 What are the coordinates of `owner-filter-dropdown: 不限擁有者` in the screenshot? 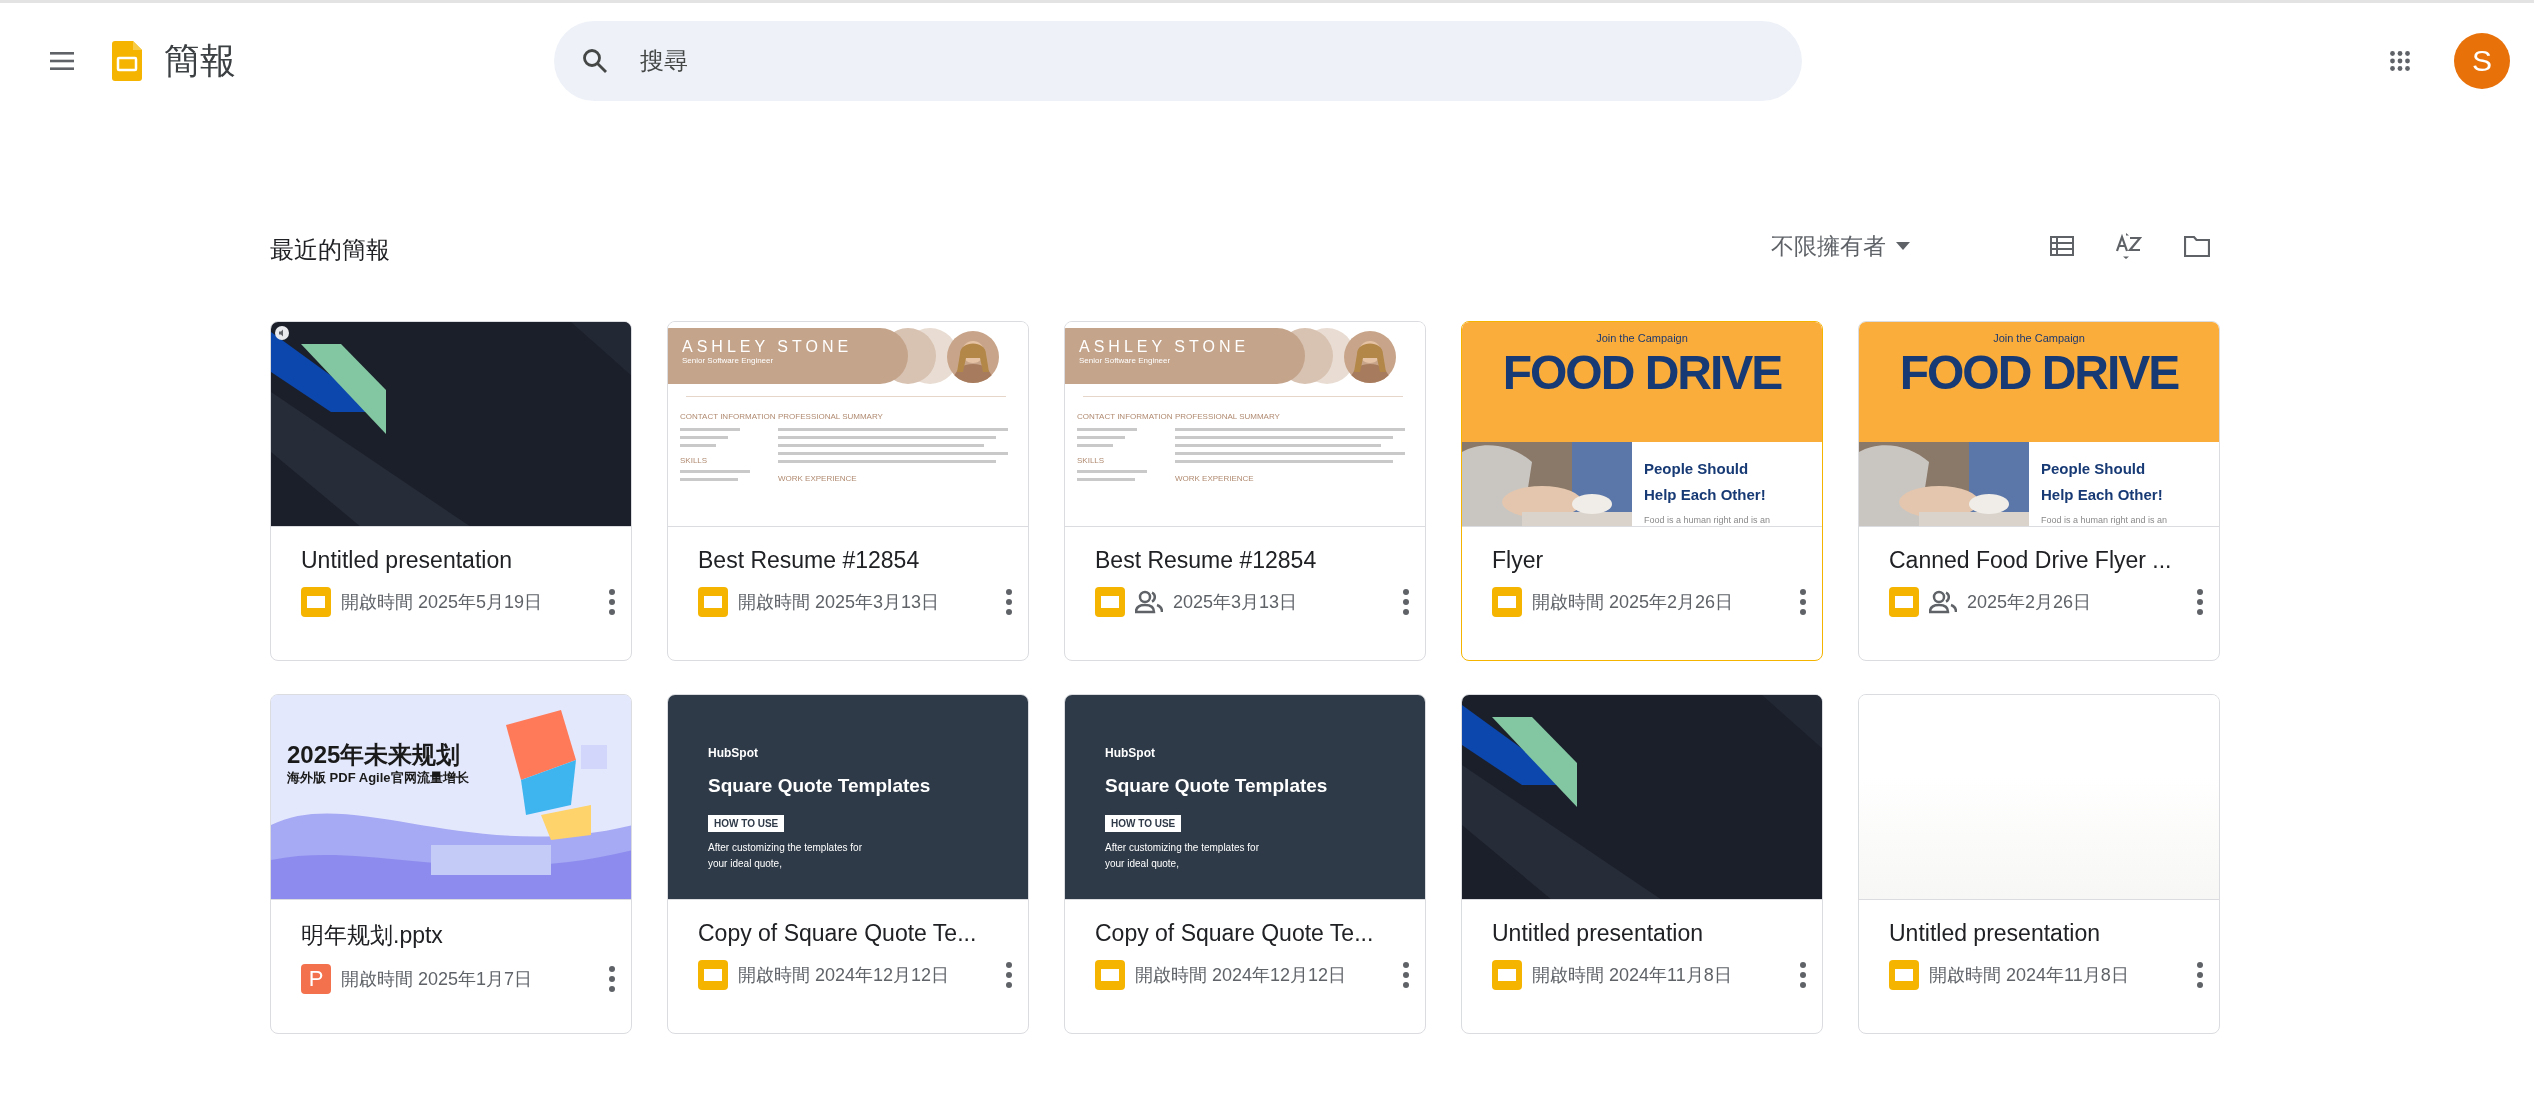 It's located at (1840, 246).